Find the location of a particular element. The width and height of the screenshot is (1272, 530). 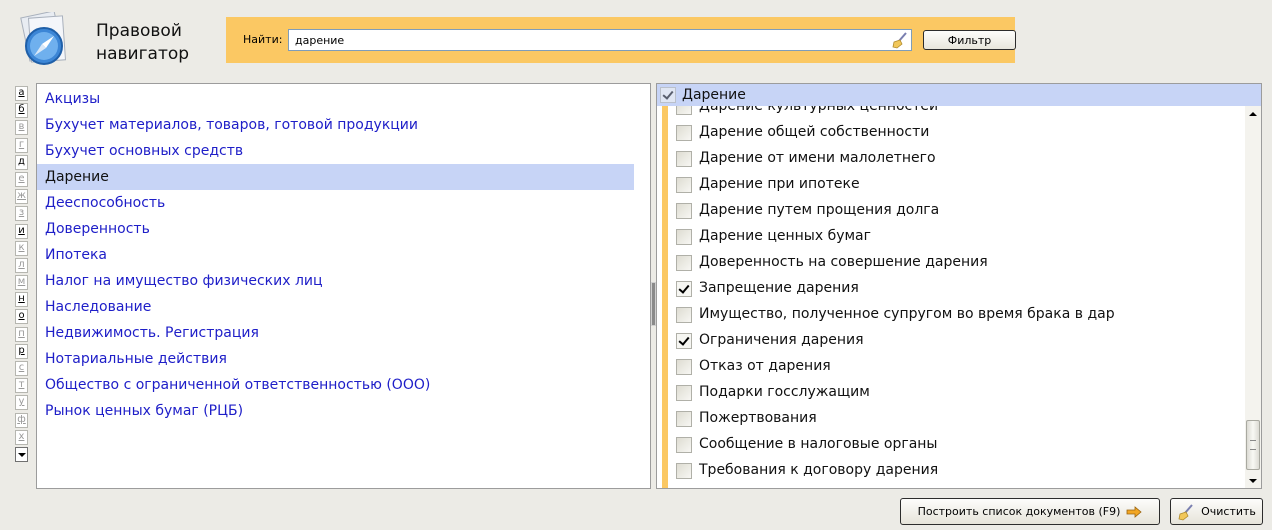

alphabet-letter: е is located at coordinates (21, 179).